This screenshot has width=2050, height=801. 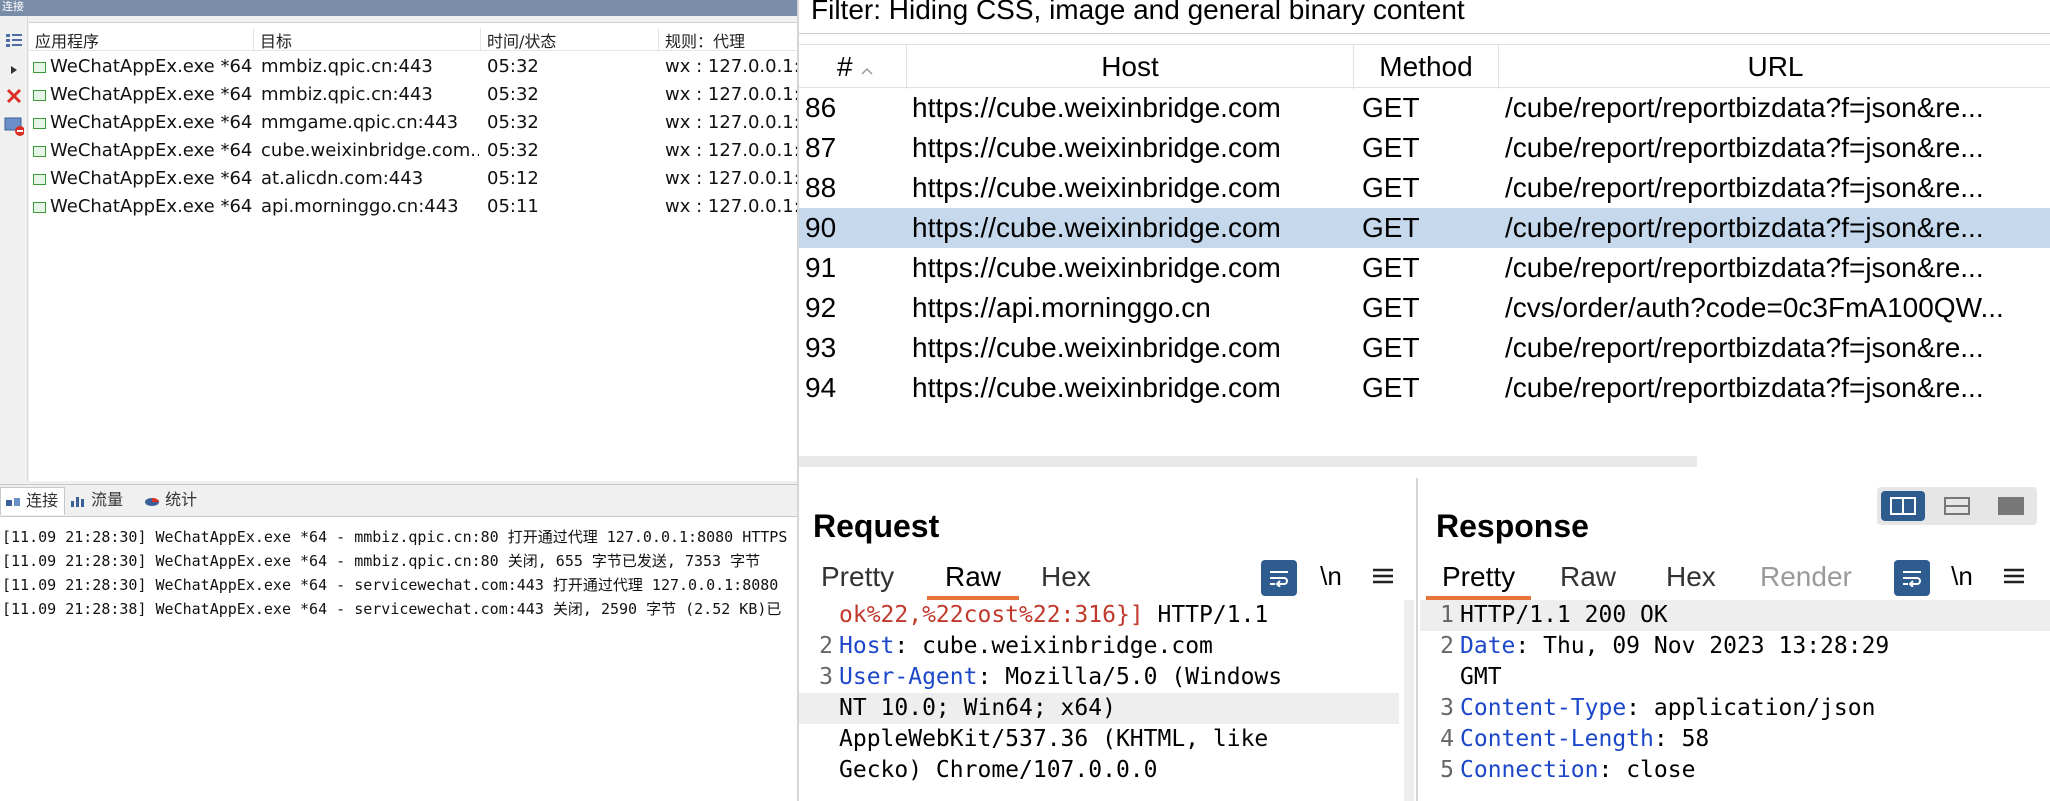 I want to click on tab-traffic-label: 流量, so click(x=107, y=499).